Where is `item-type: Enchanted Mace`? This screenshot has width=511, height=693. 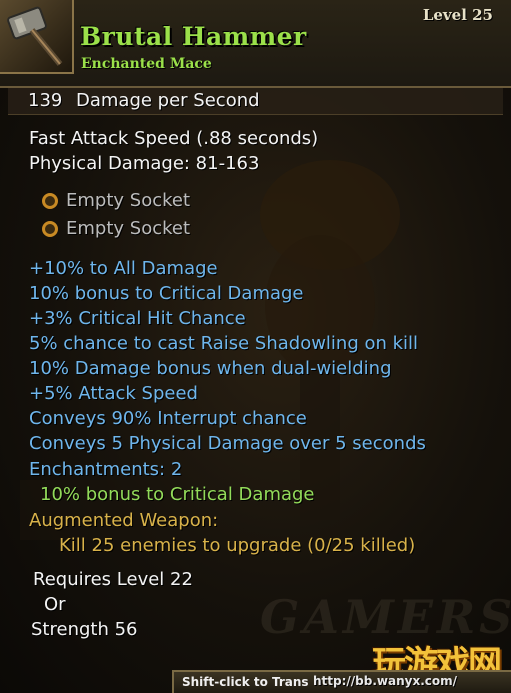
item-type: Enchanted Mace is located at coordinates (146, 64).